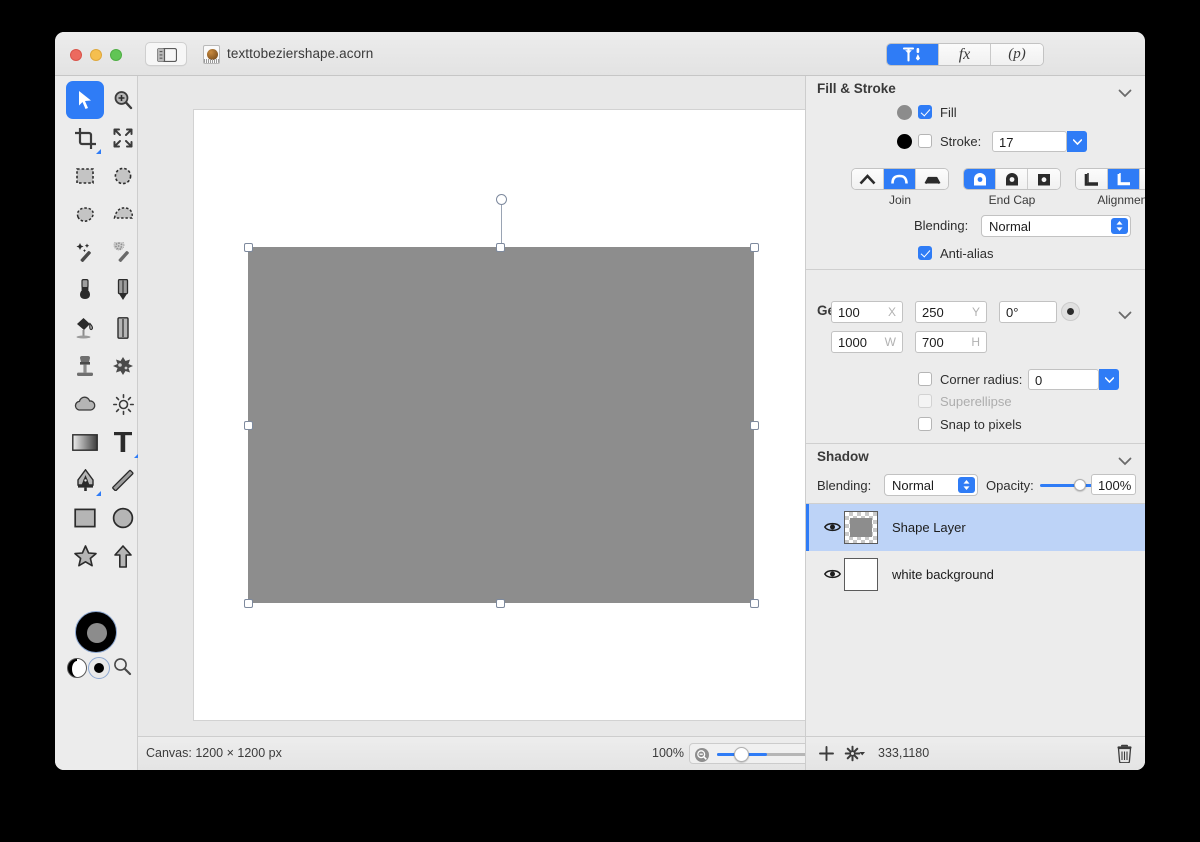  I want to click on elliptical-select-tool, so click(123, 176).